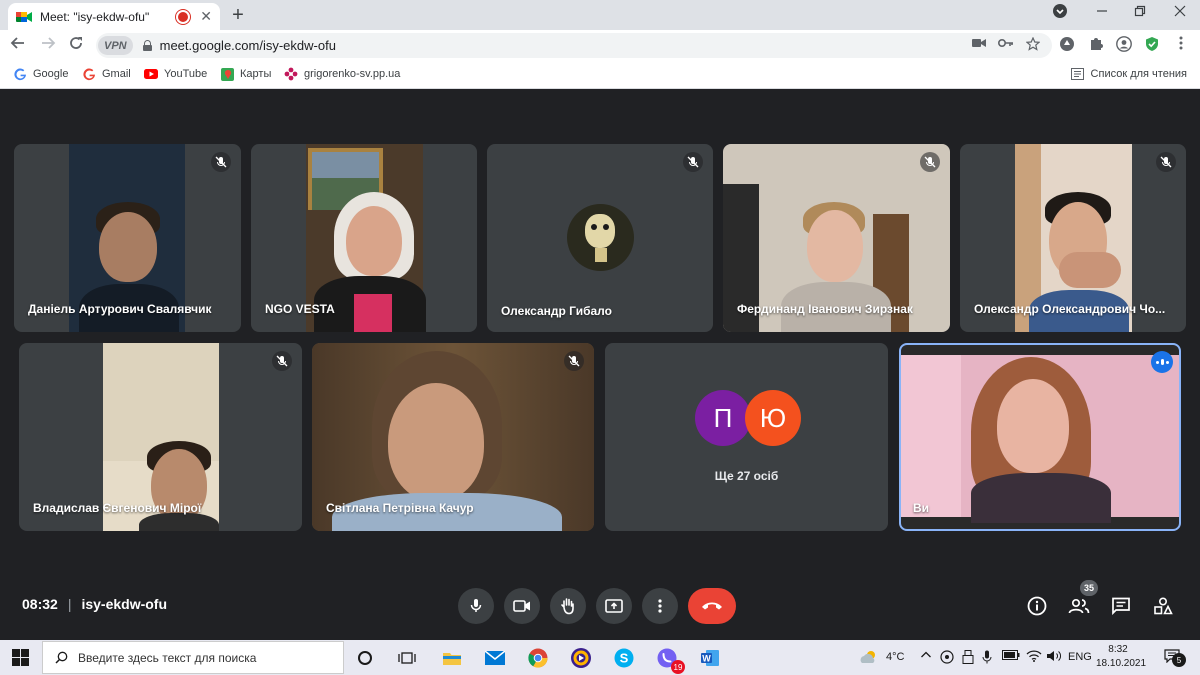  I want to click on chat-icon, so click(1121, 606).